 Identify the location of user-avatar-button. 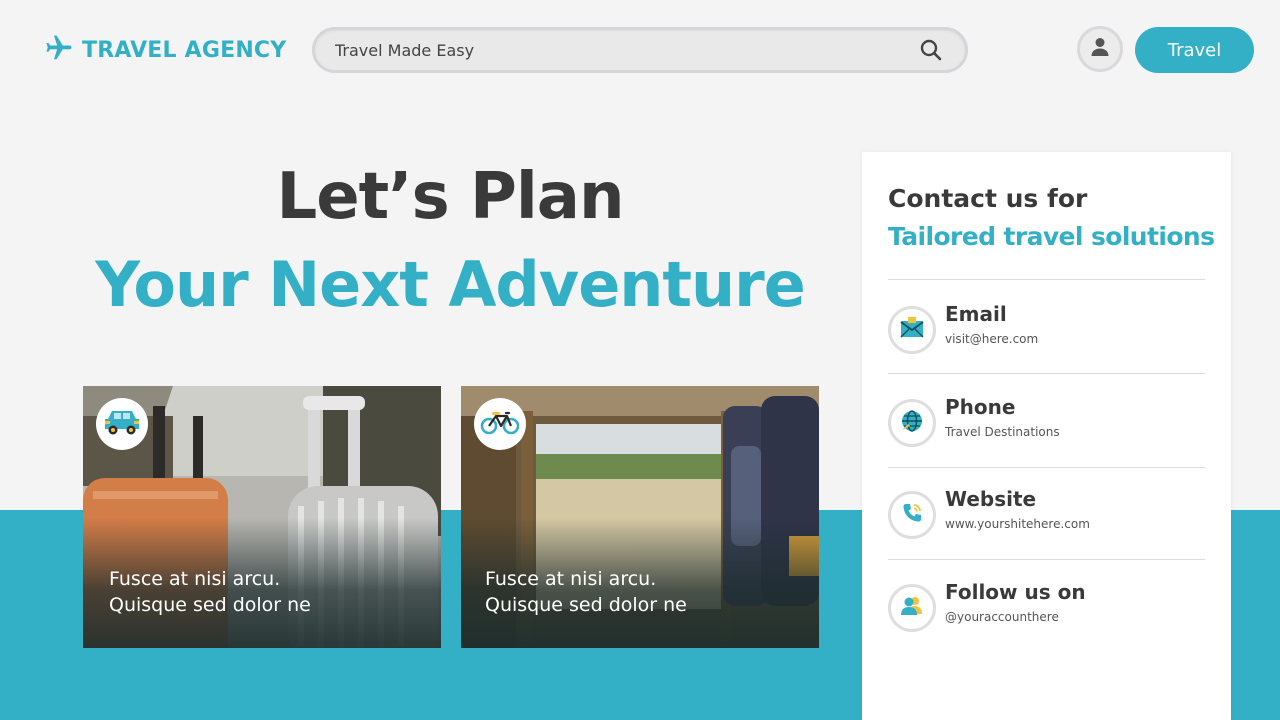
(1100, 49).